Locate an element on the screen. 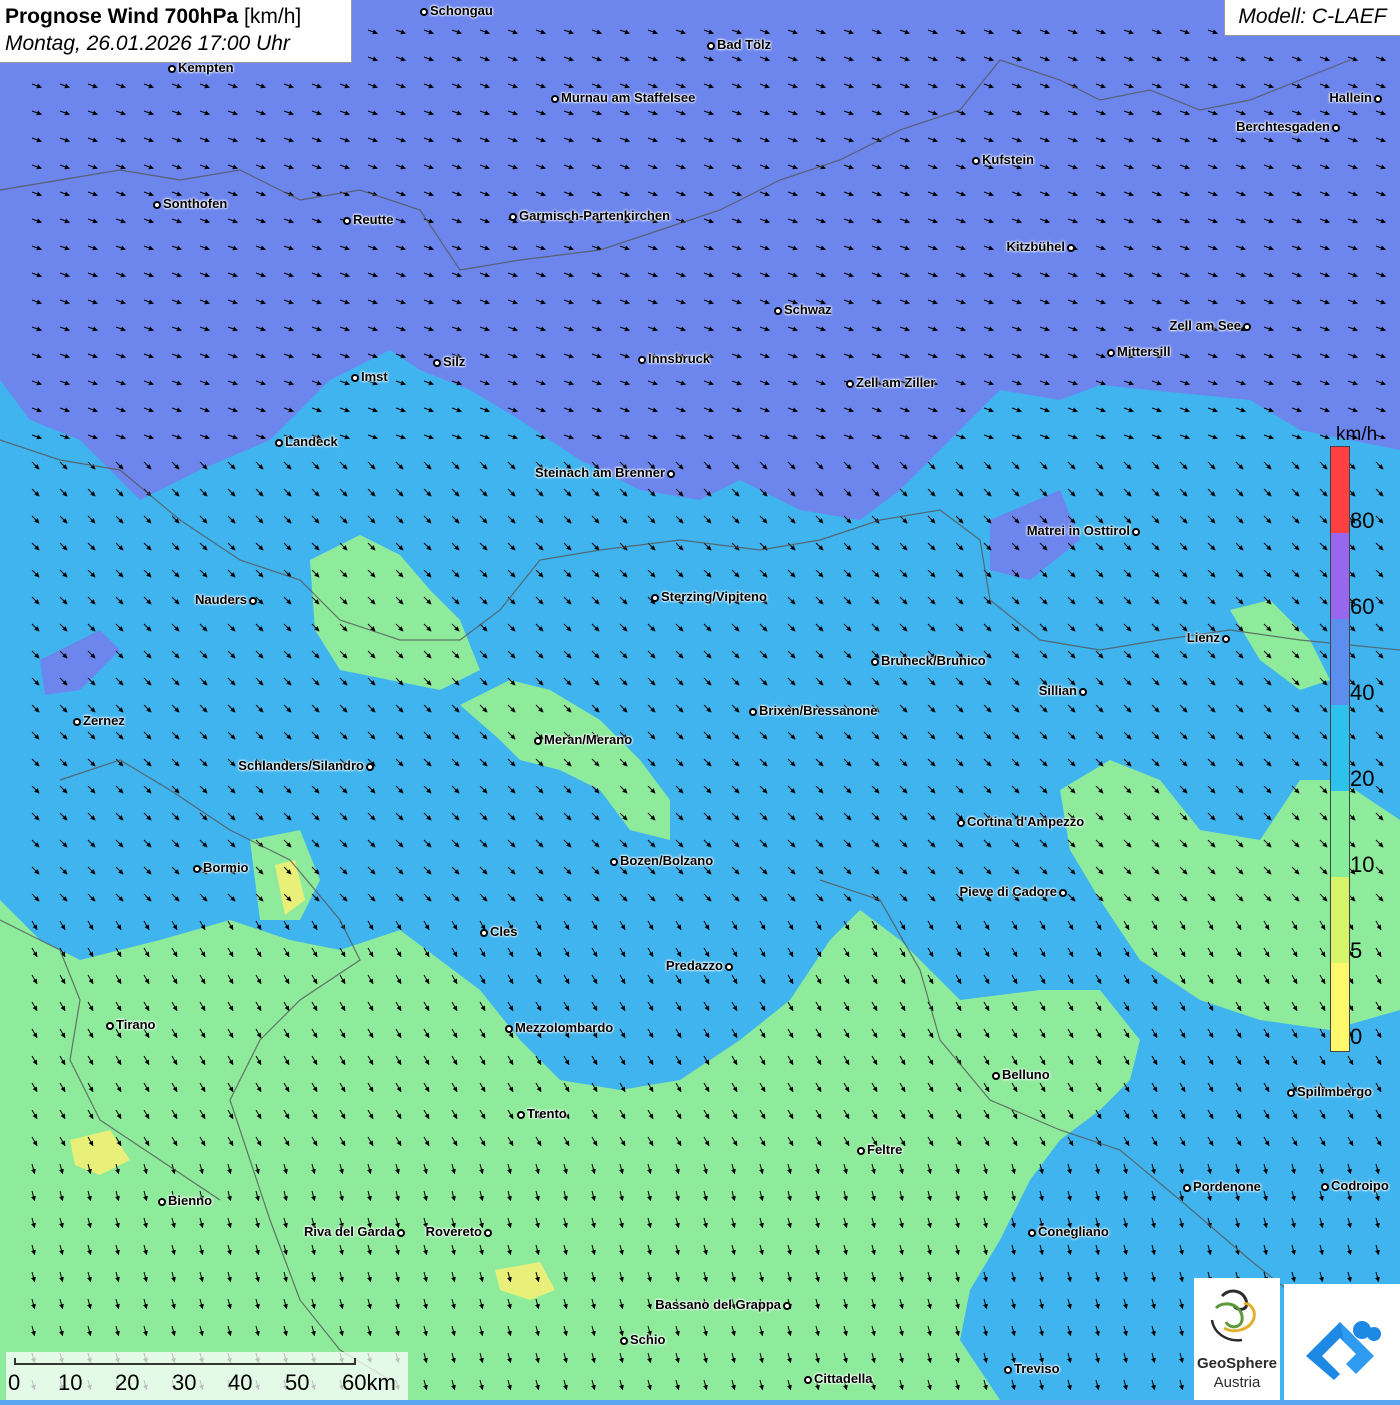  city-label: Bozen/Bolzano is located at coordinates (667, 860).